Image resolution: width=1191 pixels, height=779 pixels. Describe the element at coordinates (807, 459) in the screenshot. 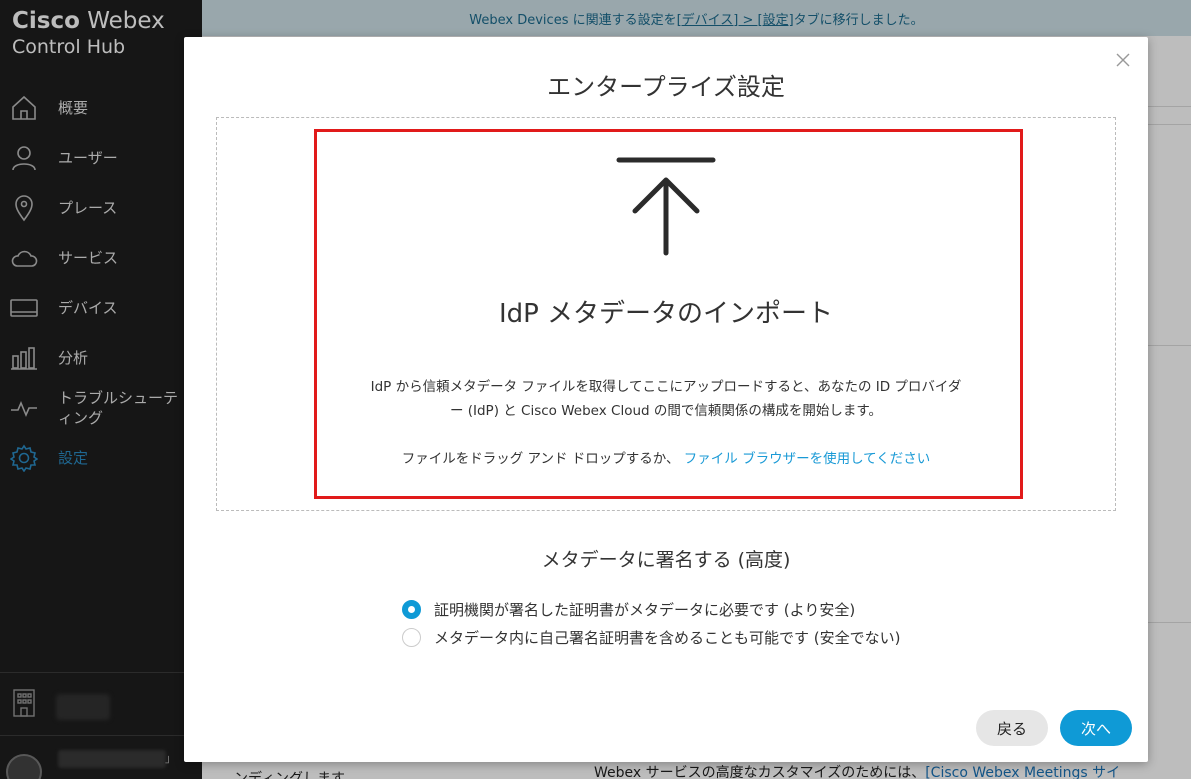

I see `file-browser-link: ファイル ブラウザーを使用してください` at that location.